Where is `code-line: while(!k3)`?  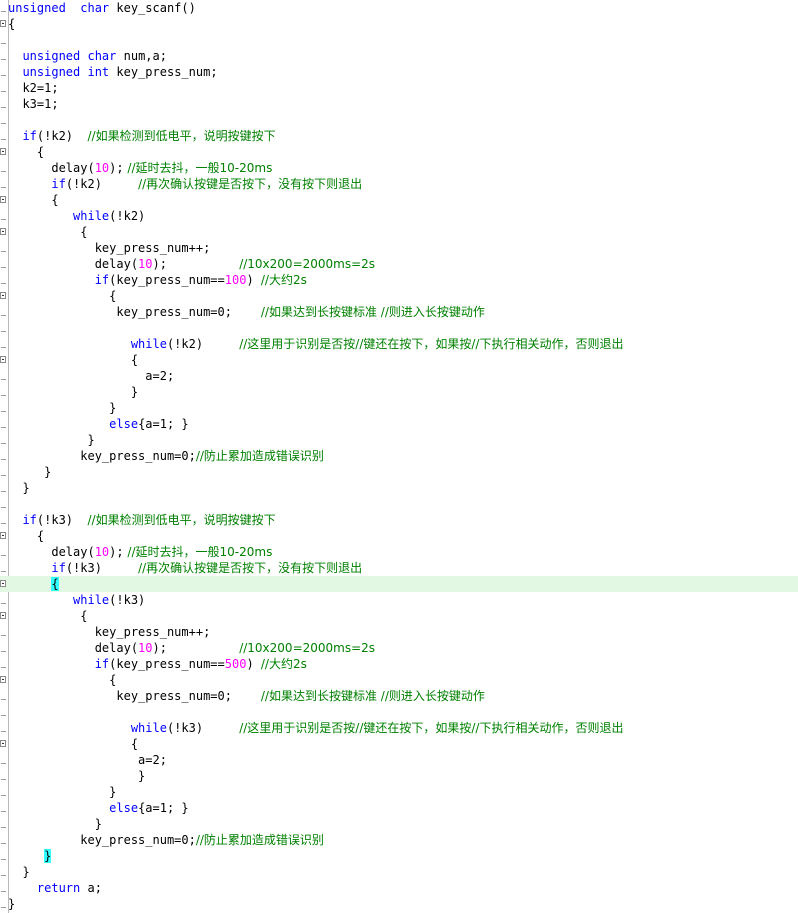 code-line: while(!k3) is located at coordinates (399, 600).